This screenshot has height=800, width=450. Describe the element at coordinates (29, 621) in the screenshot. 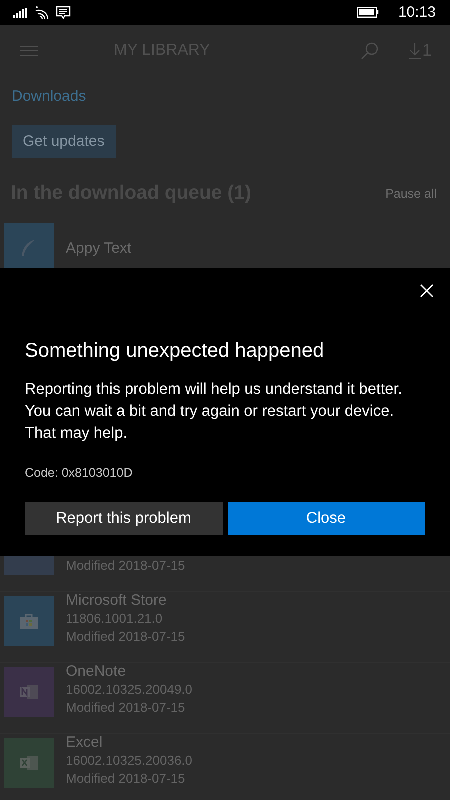

I see `shopping-bag-icon` at that location.